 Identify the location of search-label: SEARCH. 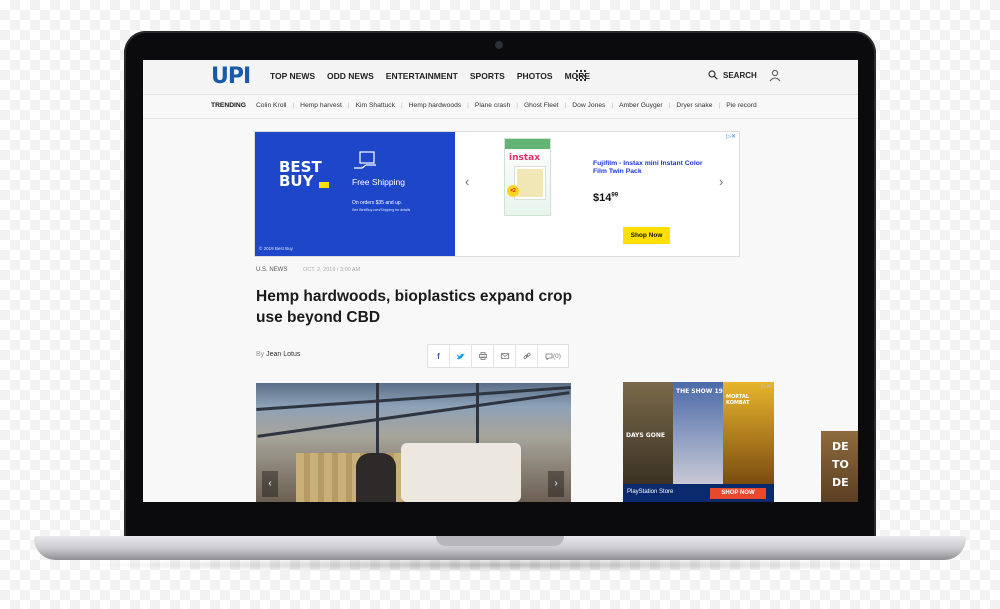
(740, 75).